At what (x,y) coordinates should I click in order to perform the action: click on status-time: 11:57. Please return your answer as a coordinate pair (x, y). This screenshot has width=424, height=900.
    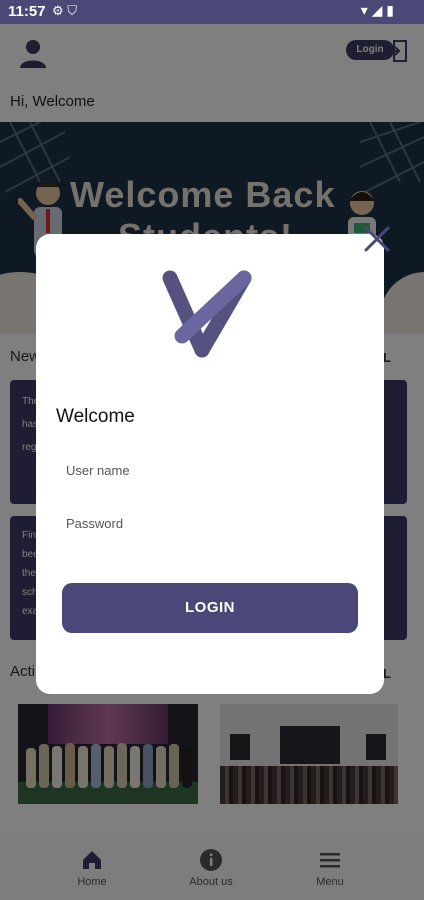
    Looking at the image, I should click on (27, 11).